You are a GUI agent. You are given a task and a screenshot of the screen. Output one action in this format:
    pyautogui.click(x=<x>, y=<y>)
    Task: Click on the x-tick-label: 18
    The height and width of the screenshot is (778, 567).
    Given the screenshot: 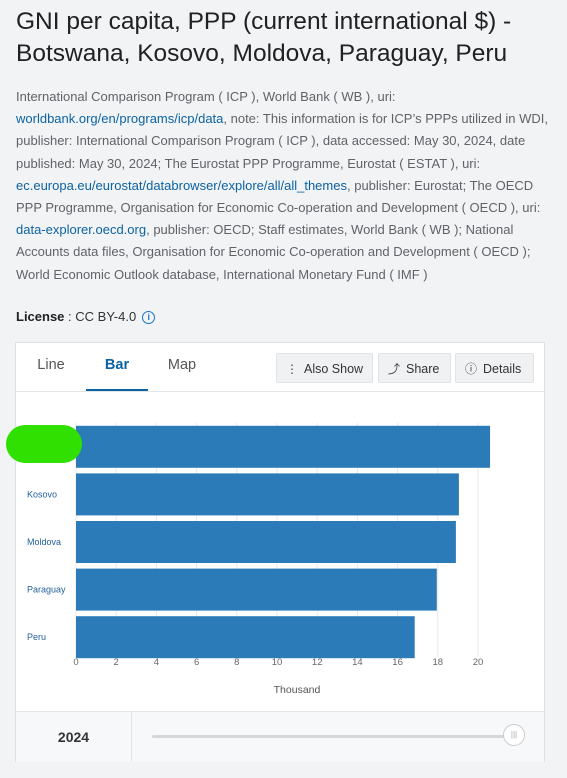 What is the action you would take?
    pyautogui.click(x=438, y=662)
    